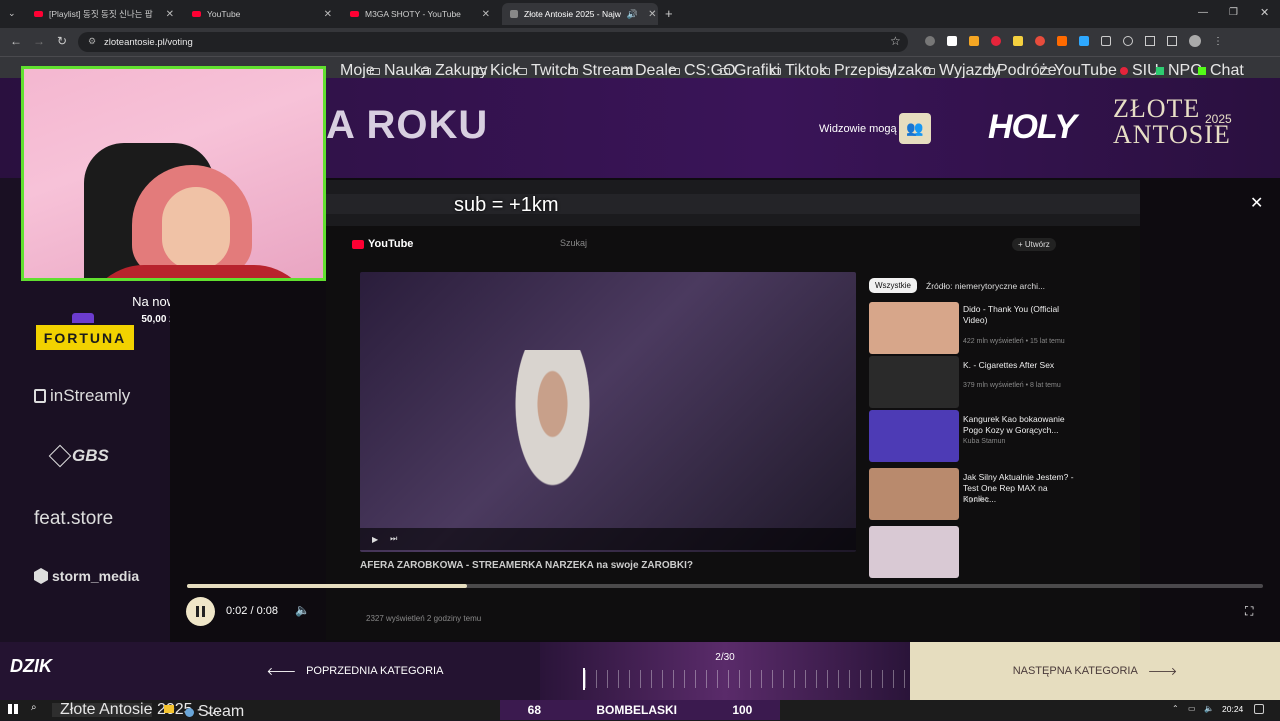  Describe the element at coordinates (196, 14) in the screenshot. I see `youtube-icon` at that location.